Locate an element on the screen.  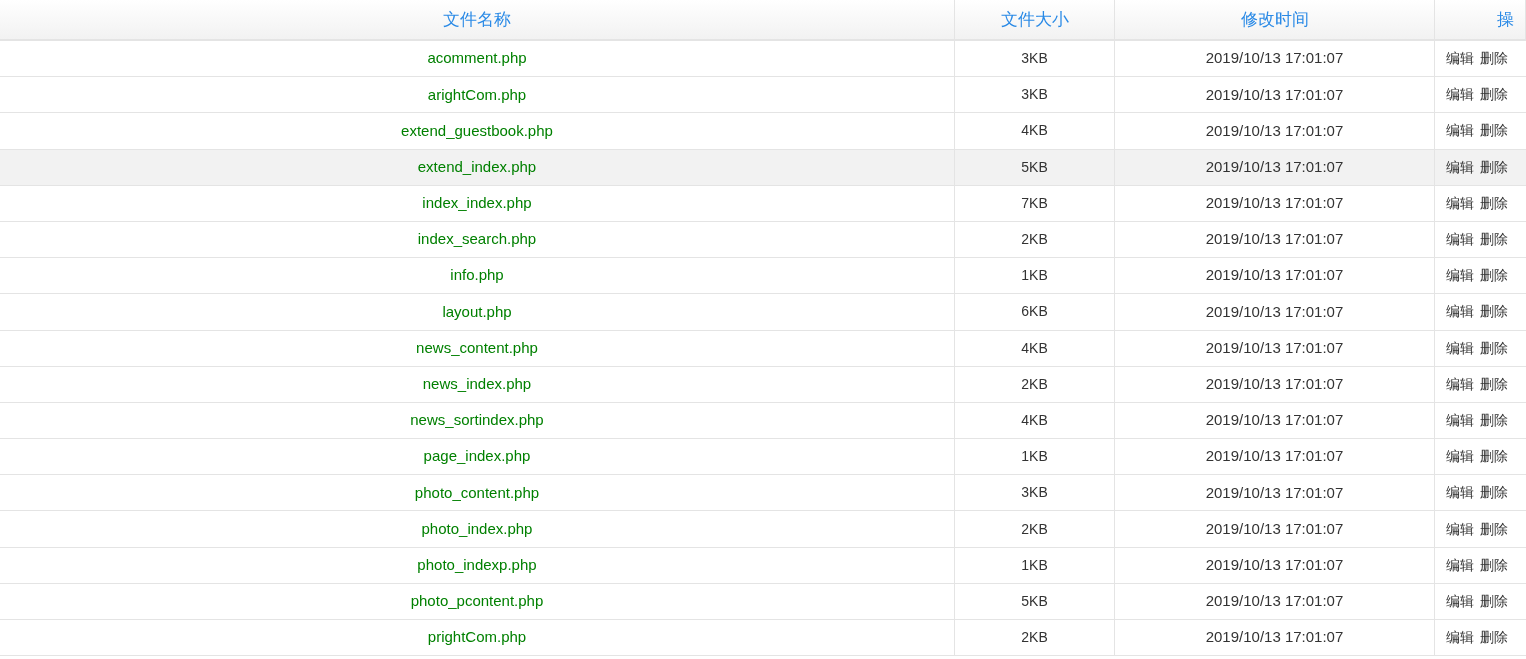
file-name: arightCom.php is located at coordinates (477, 94).